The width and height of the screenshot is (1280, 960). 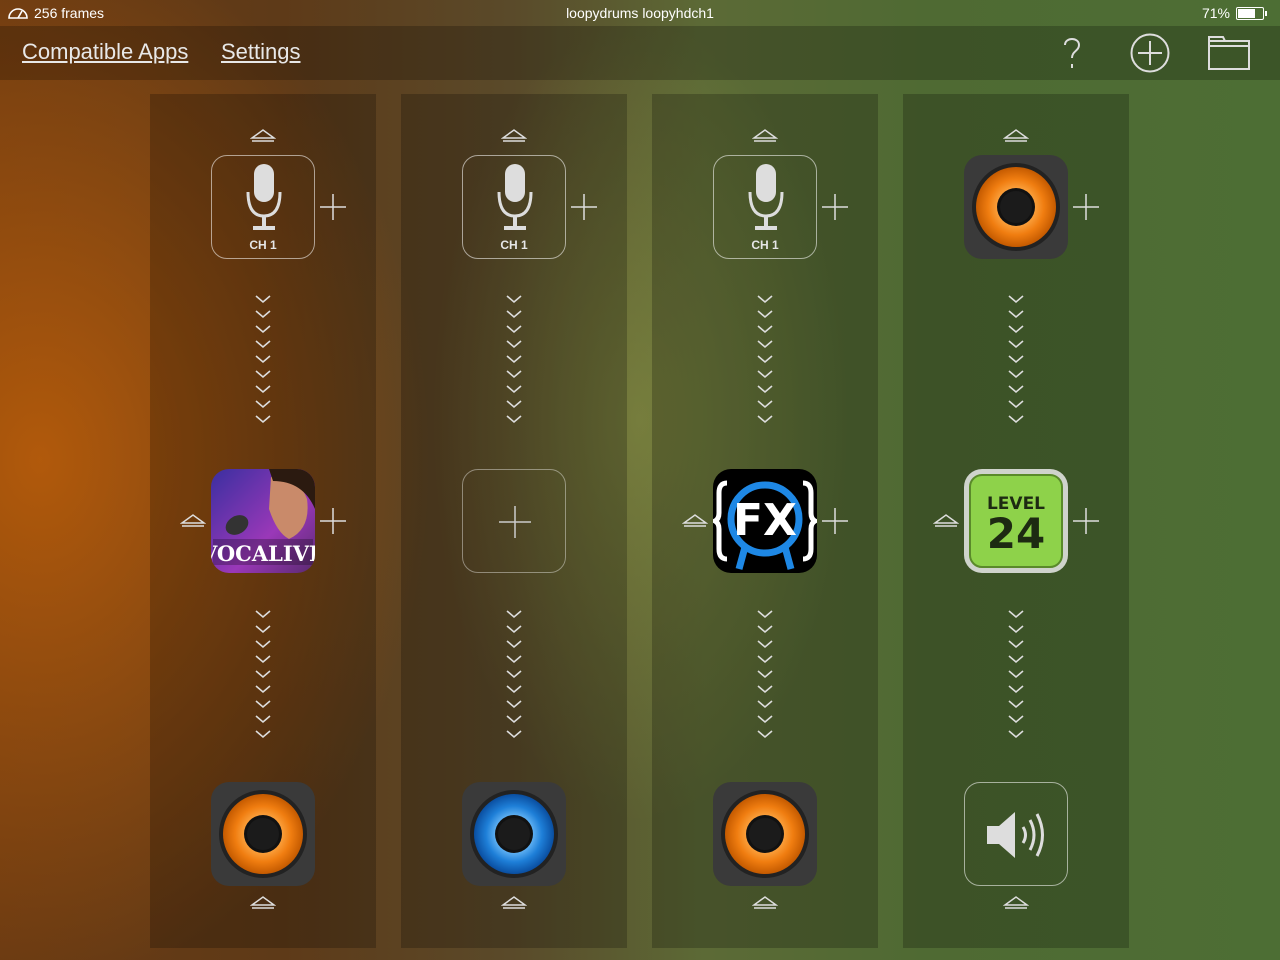 I want to click on add-icon, so click(x=1150, y=53).